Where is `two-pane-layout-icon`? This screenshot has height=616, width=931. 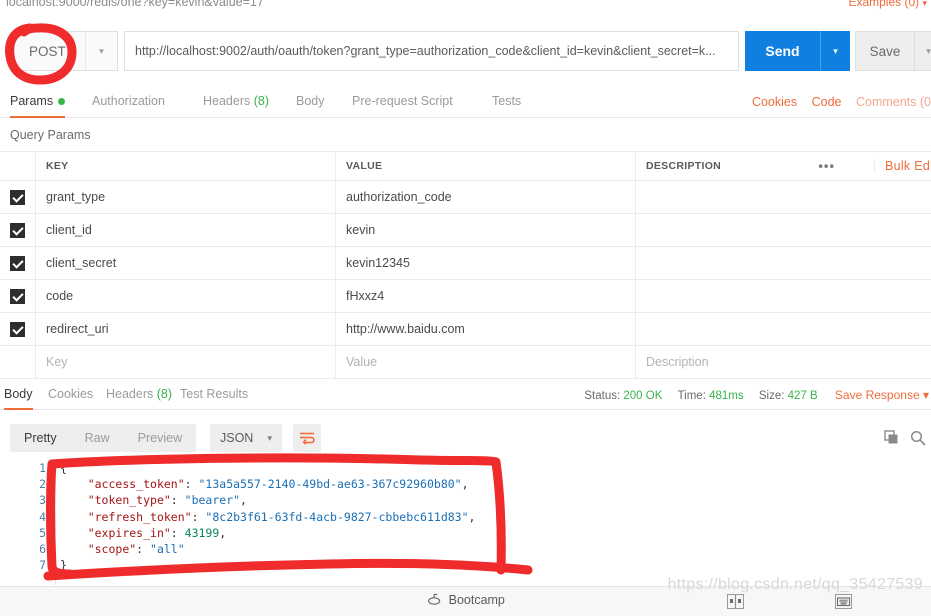
two-pane-layout-icon is located at coordinates (735, 601).